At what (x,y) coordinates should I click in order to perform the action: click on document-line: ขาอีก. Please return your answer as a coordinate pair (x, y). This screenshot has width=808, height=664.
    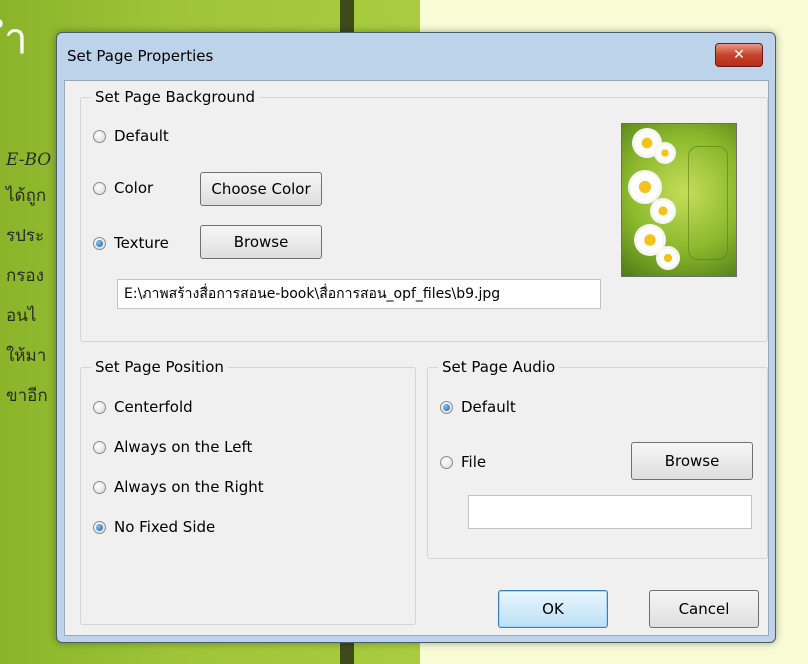
    Looking at the image, I should click on (27, 396).